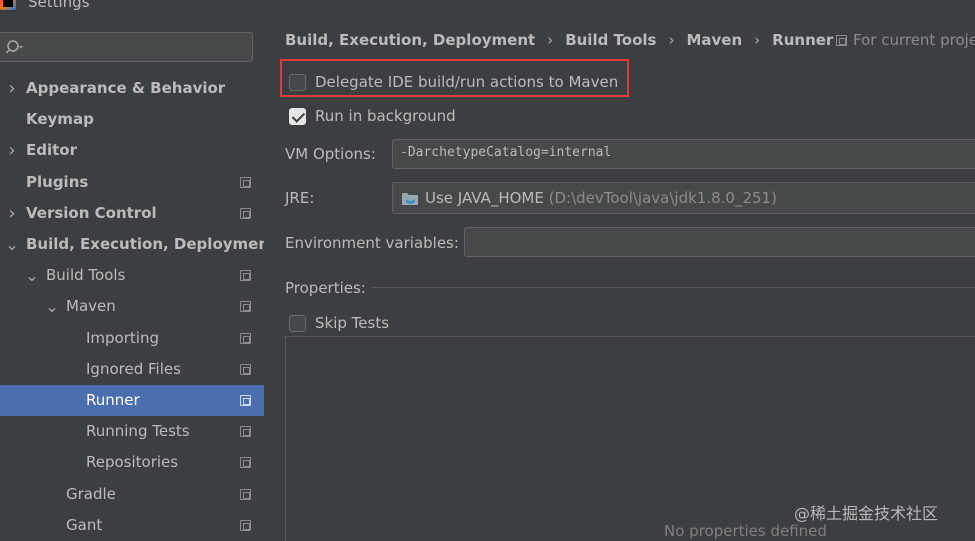  I want to click on sidebar-item-label: Gant, so click(84, 524).